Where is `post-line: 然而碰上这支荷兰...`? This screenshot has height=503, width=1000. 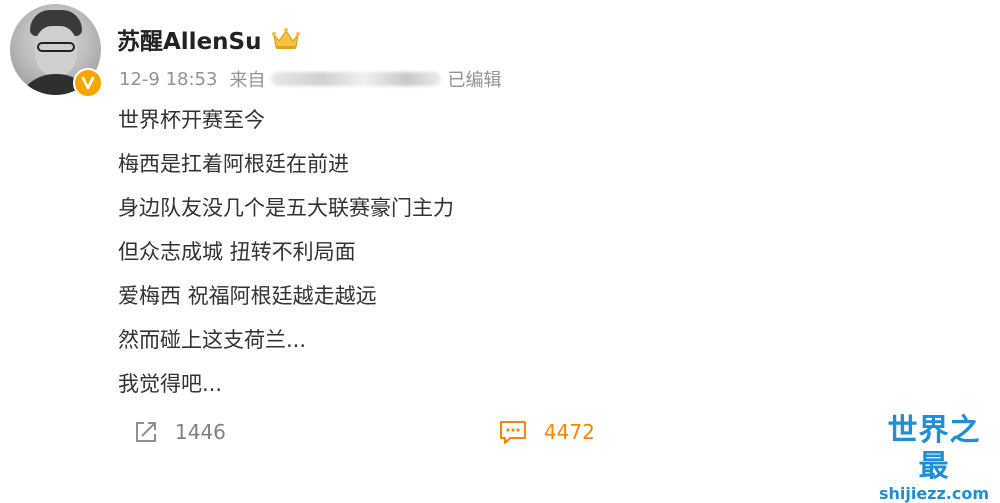 post-line: 然而碰上这支荷兰... is located at coordinates (212, 340).